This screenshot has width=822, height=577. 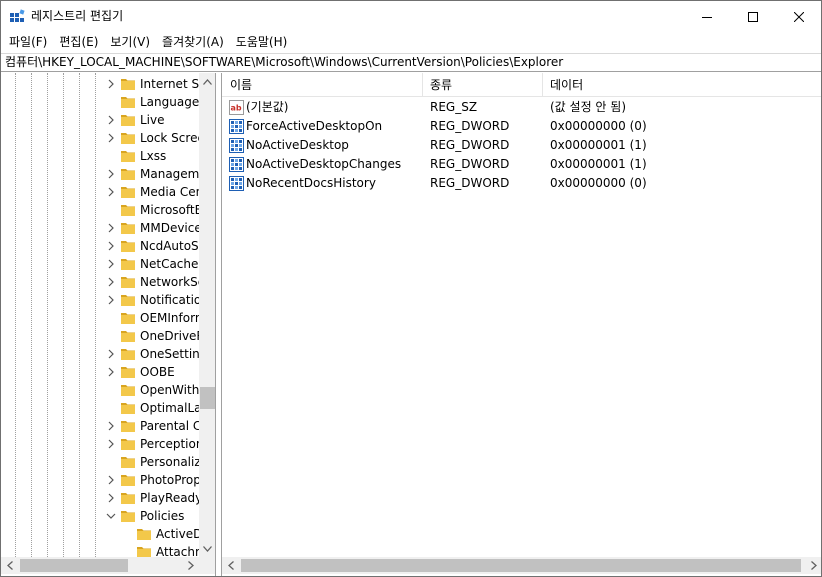 What do you see at coordinates (169, 444) in the screenshot?
I see `tree-item-label: Perception` at bounding box center [169, 444].